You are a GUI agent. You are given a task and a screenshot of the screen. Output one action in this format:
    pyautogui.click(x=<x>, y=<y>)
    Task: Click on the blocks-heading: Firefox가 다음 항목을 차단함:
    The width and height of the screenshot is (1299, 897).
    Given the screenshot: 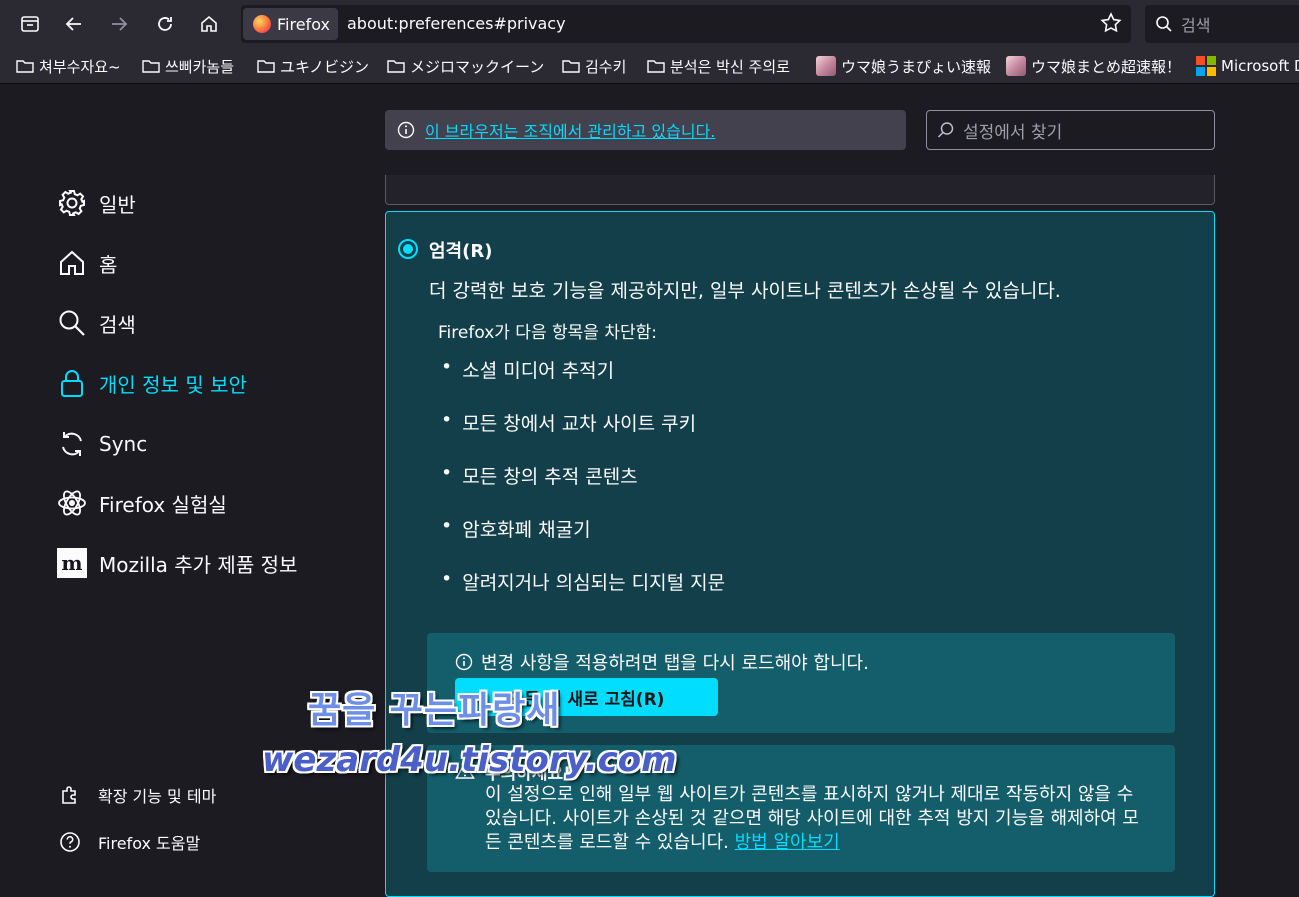 What is the action you would take?
    pyautogui.click(x=547, y=333)
    